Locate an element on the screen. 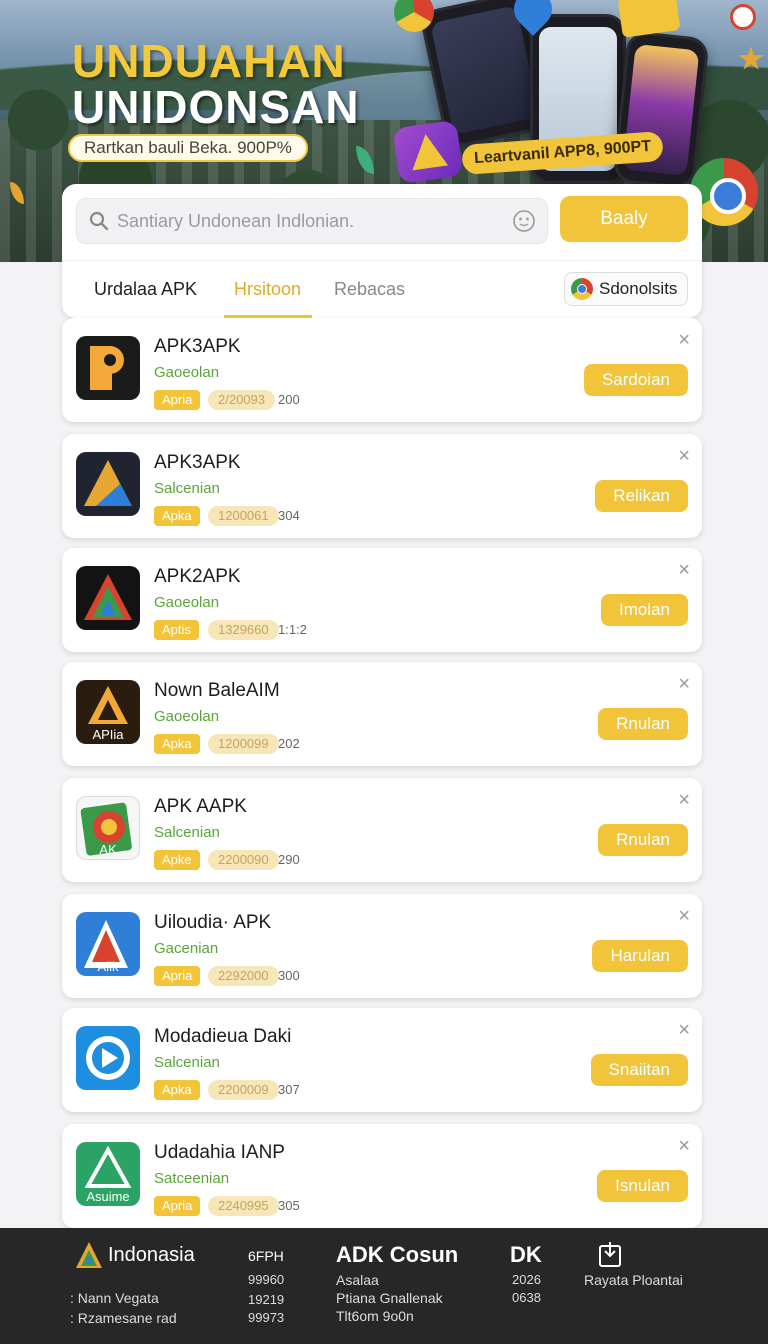 This screenshot has height=1344, width=768. download-button: Sardoian is located at coordinates (635, 380).